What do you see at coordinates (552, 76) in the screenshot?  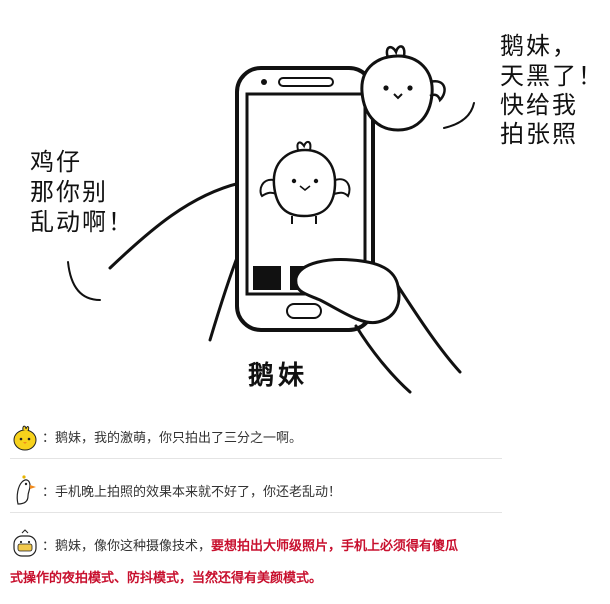 I see `right-bubble-line-2: 天黑了！` at bounding box center [552, 76].